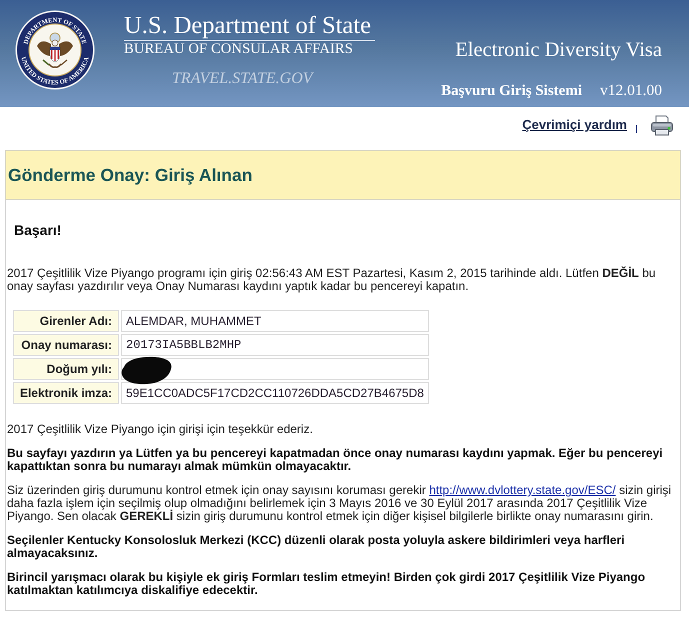  Describe the element at coordinates (66, 393) in the screenshot. I see `detail-label: Elektronik imza:` at that location.